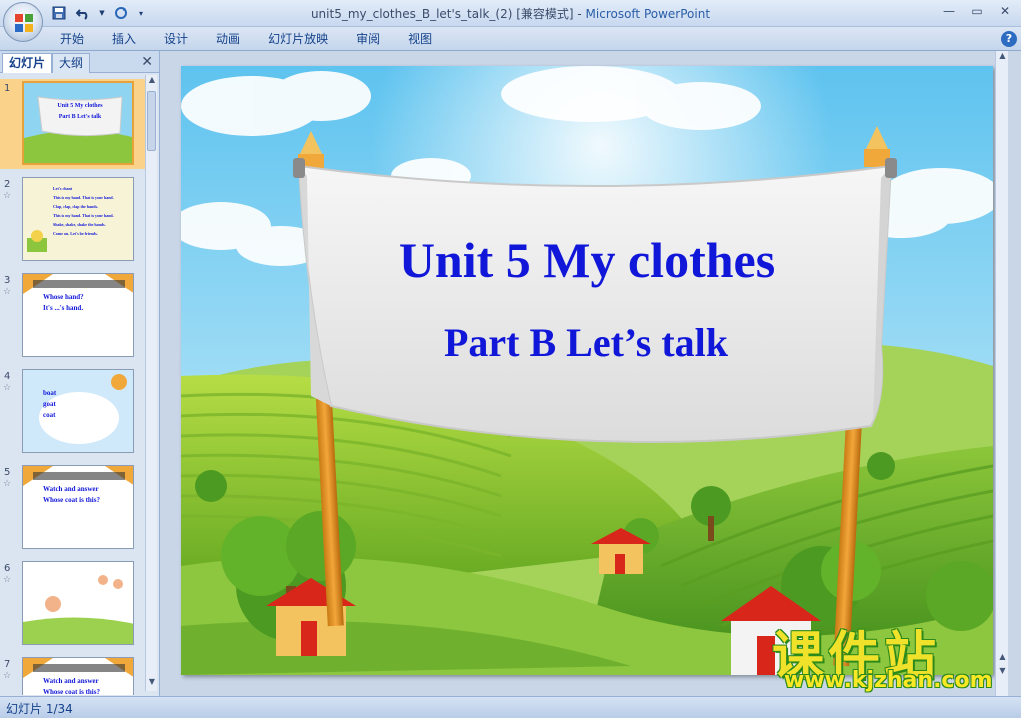  Describe the element at coordinates (587, 260) in the screenshot. I see `slide-title: Unit 5 My clothes` at that location.